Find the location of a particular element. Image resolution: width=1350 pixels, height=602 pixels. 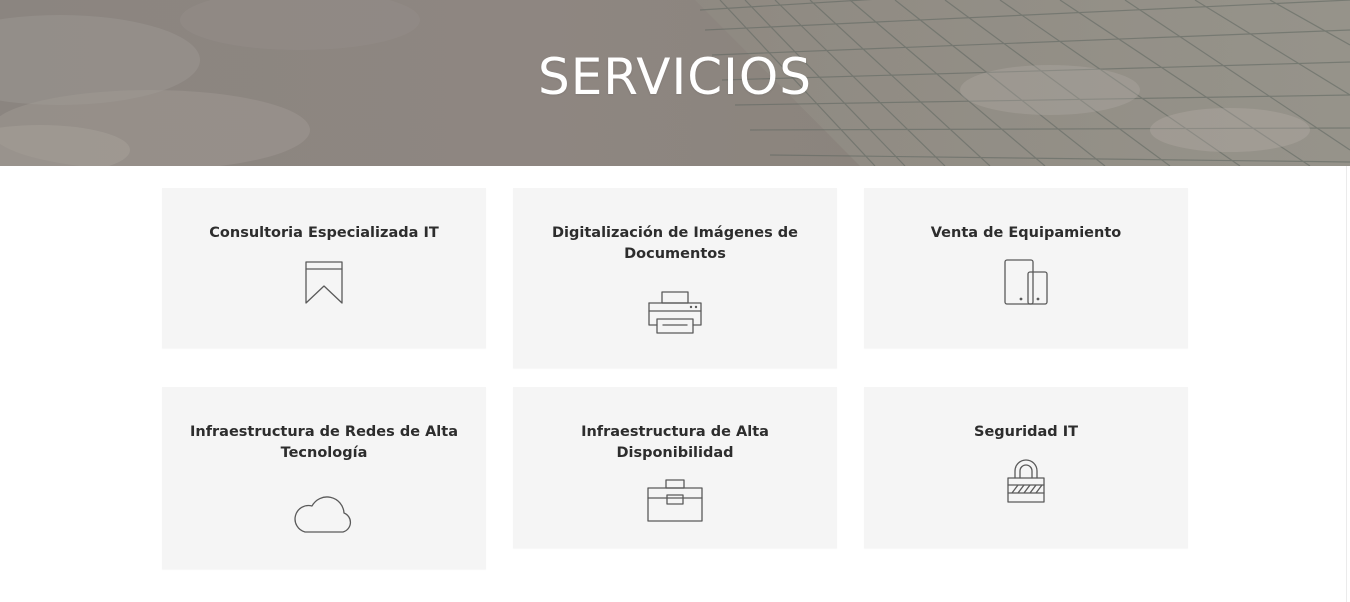

devices-icon is located at coordinates (1026, 282).